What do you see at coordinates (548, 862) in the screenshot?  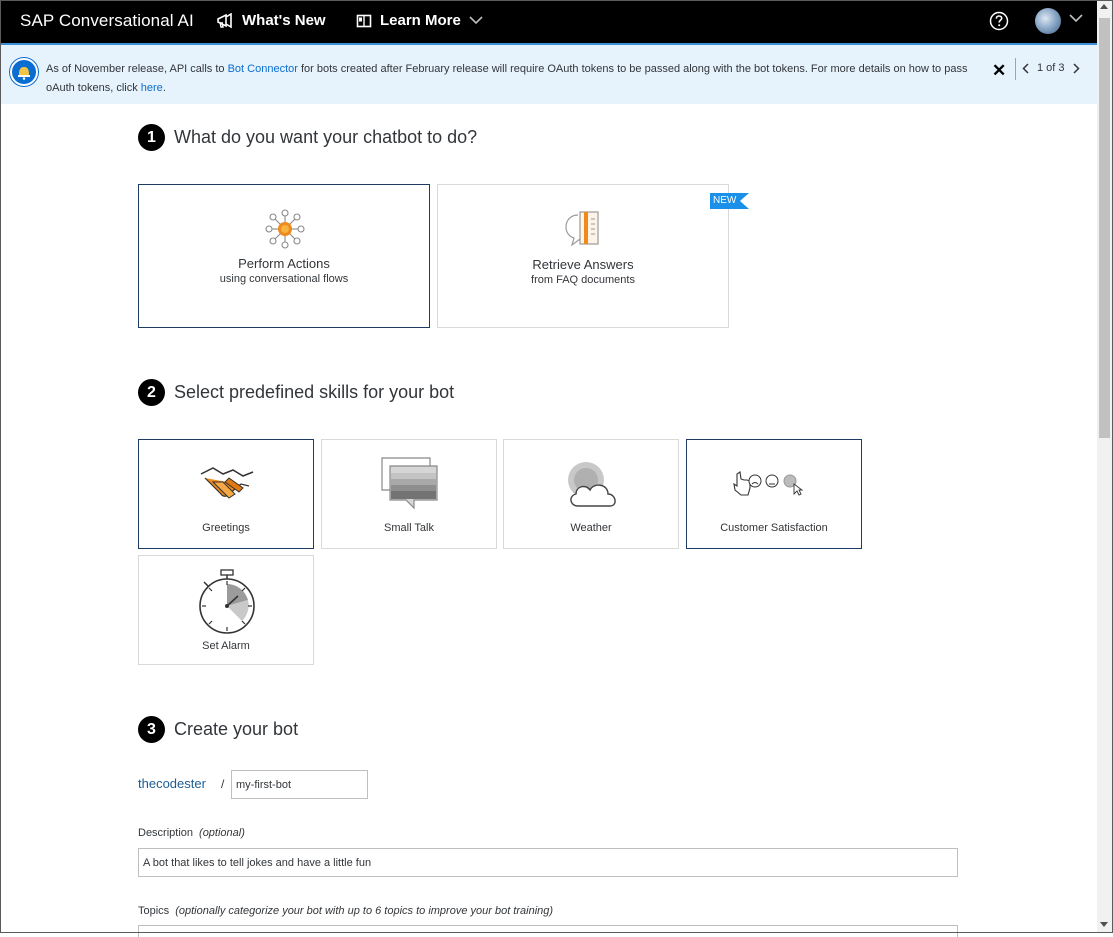 I see `description-input` at bounding box center [548, 862].